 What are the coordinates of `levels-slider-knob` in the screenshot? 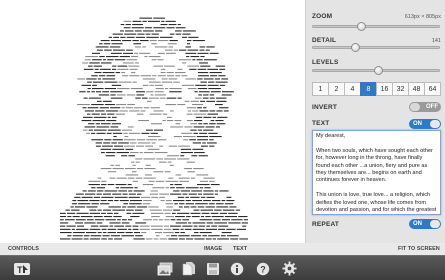 It's located at (378, 70).